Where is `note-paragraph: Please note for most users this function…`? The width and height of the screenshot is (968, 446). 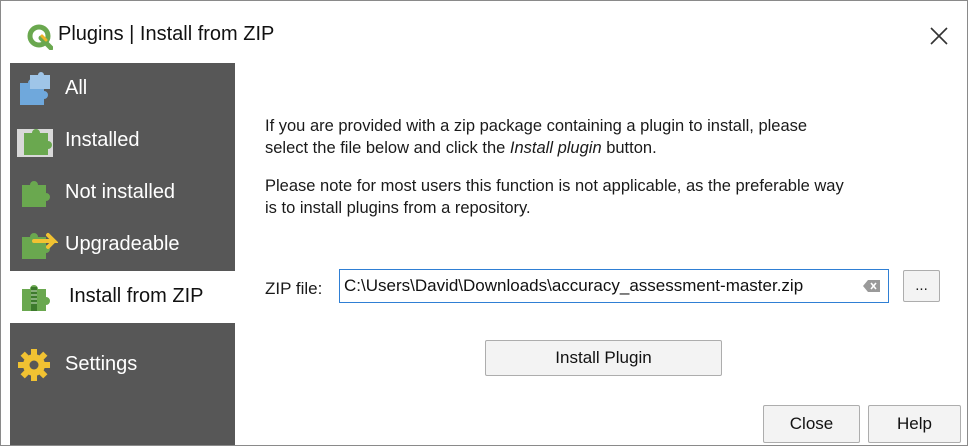 note-paragraph: Please note for most users this function… is located at coordinates (610, 197).